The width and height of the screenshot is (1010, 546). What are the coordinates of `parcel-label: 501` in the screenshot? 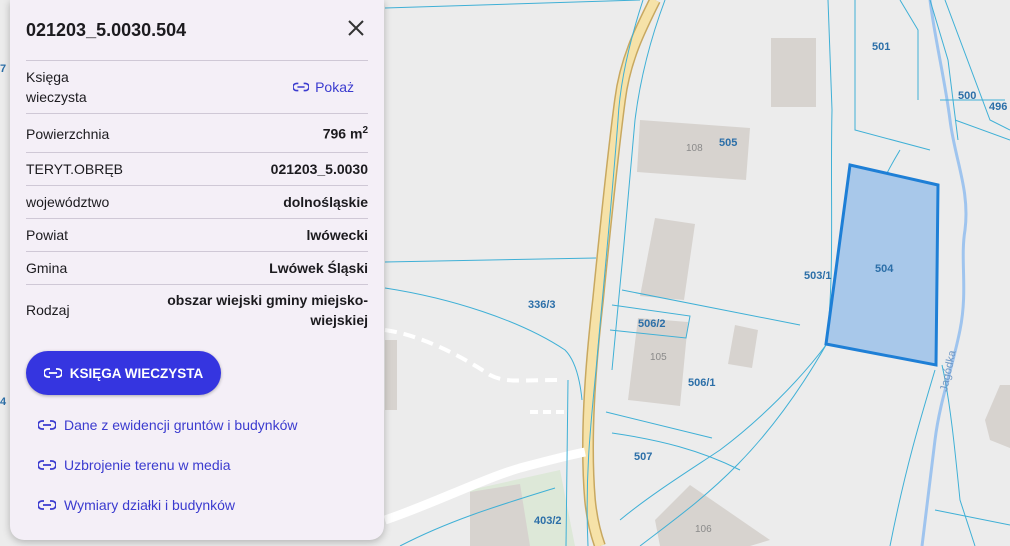 It's located at (881, 47).